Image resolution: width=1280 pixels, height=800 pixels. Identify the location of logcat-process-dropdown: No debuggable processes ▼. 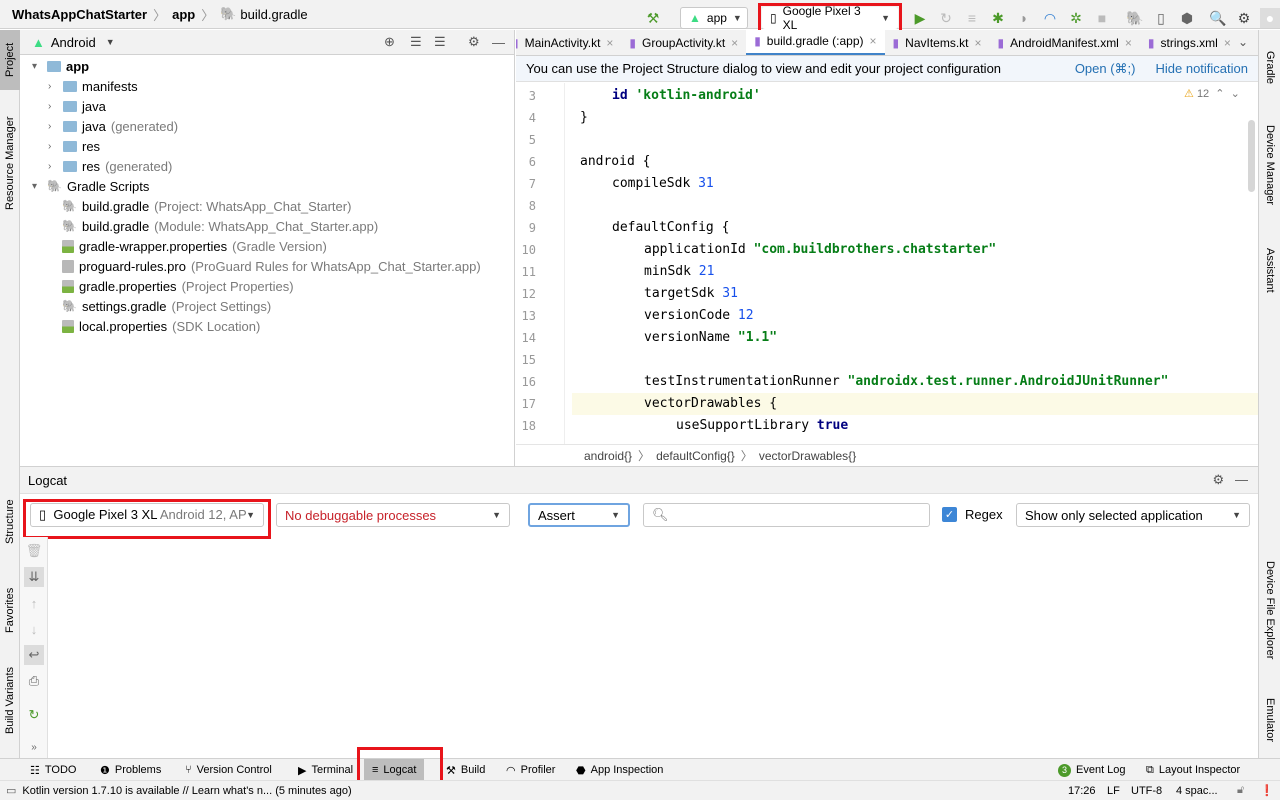
(393, 515).